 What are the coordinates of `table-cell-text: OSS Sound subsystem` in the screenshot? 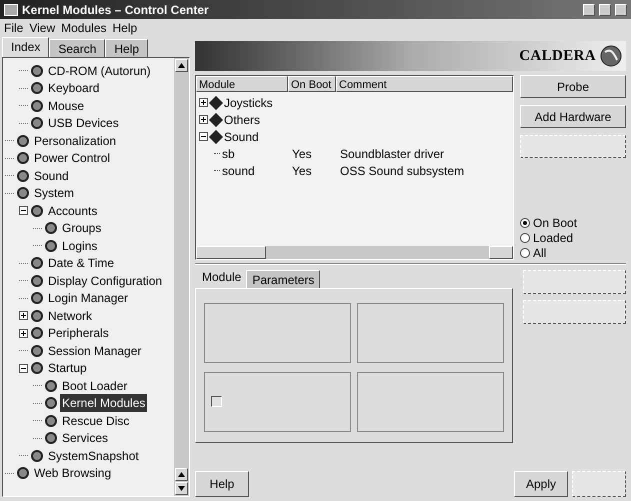 It's located at (401, 171).